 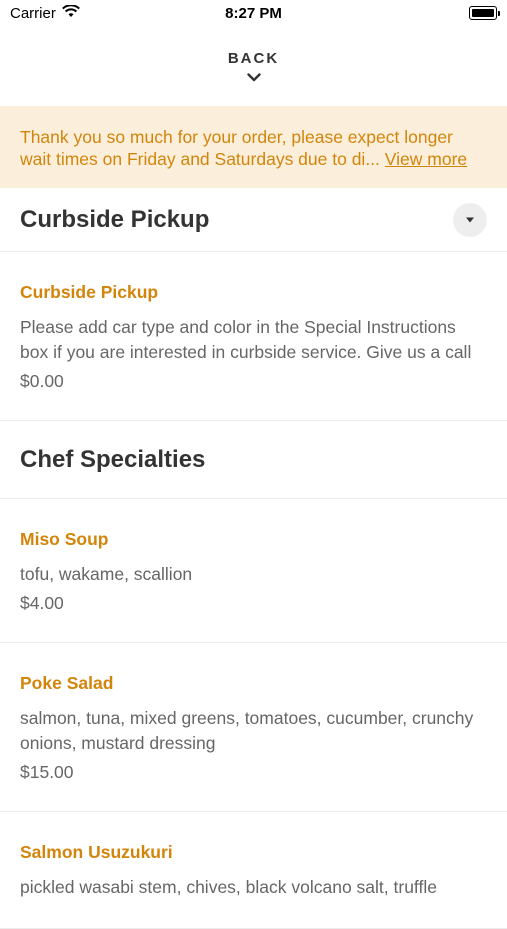 I want to click on status-time: 8:27 PM, so click(x=253, y=13).